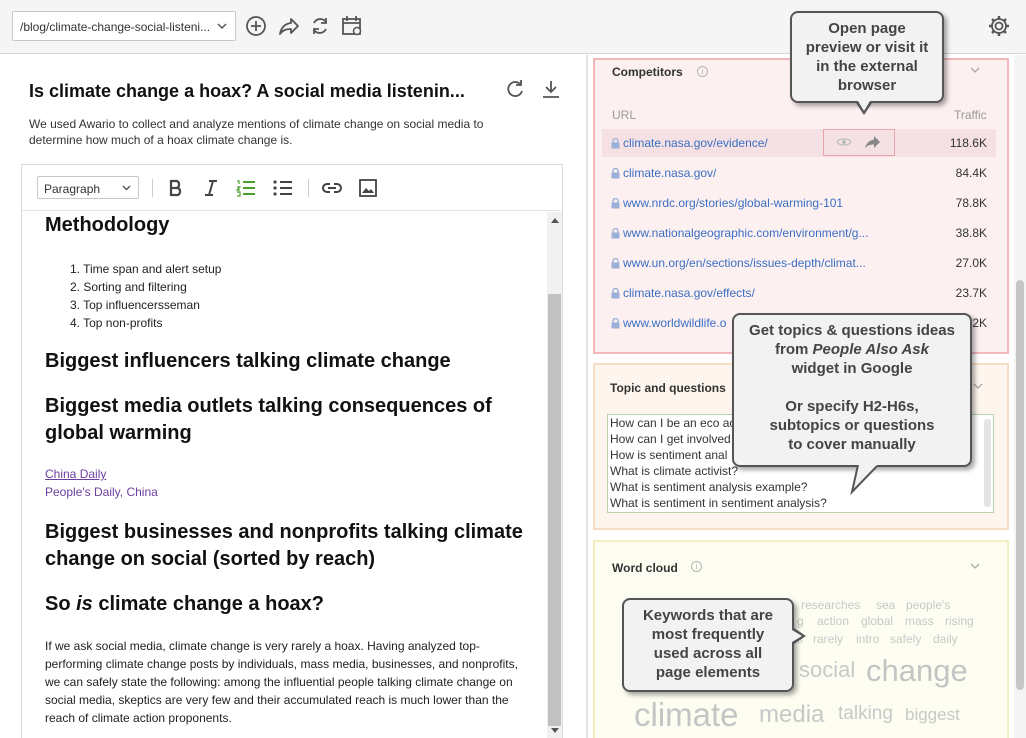  What do you see at coordinates (555, 730) in the screenshot?
I see `scroll-down-icon` at bounding box center [555, 730].